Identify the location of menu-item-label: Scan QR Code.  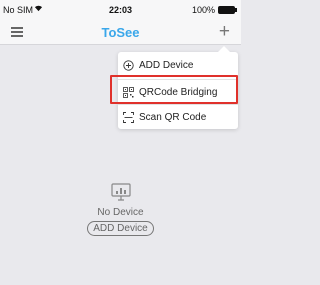
(173, 117).